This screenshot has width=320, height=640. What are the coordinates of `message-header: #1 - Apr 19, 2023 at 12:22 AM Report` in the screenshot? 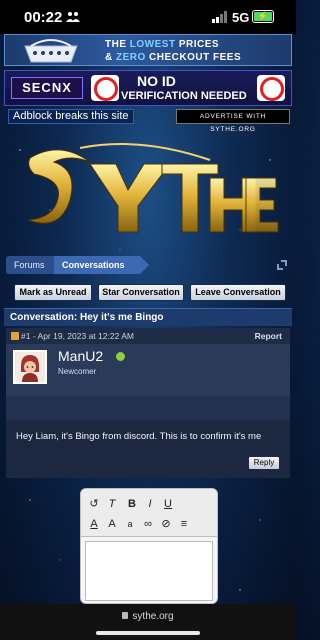 It's located at (148, 336).